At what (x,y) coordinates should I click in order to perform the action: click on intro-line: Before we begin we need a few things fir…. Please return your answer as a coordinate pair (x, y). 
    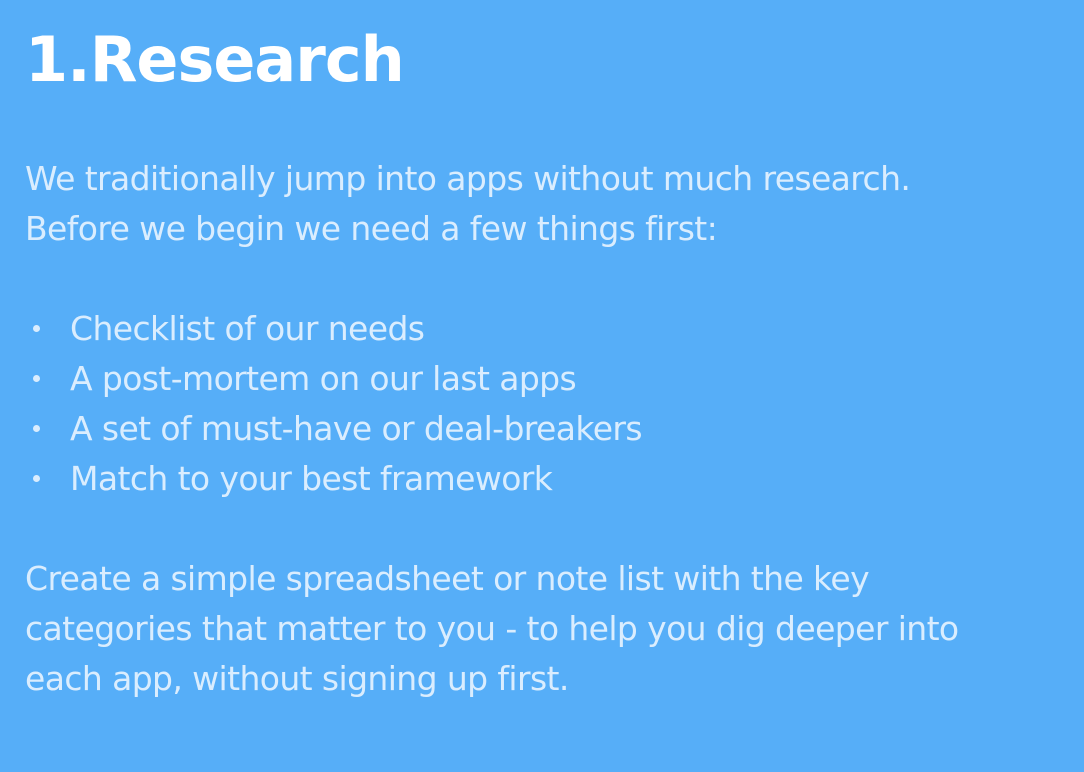
    Looking at the image, I should click on (371, 228).